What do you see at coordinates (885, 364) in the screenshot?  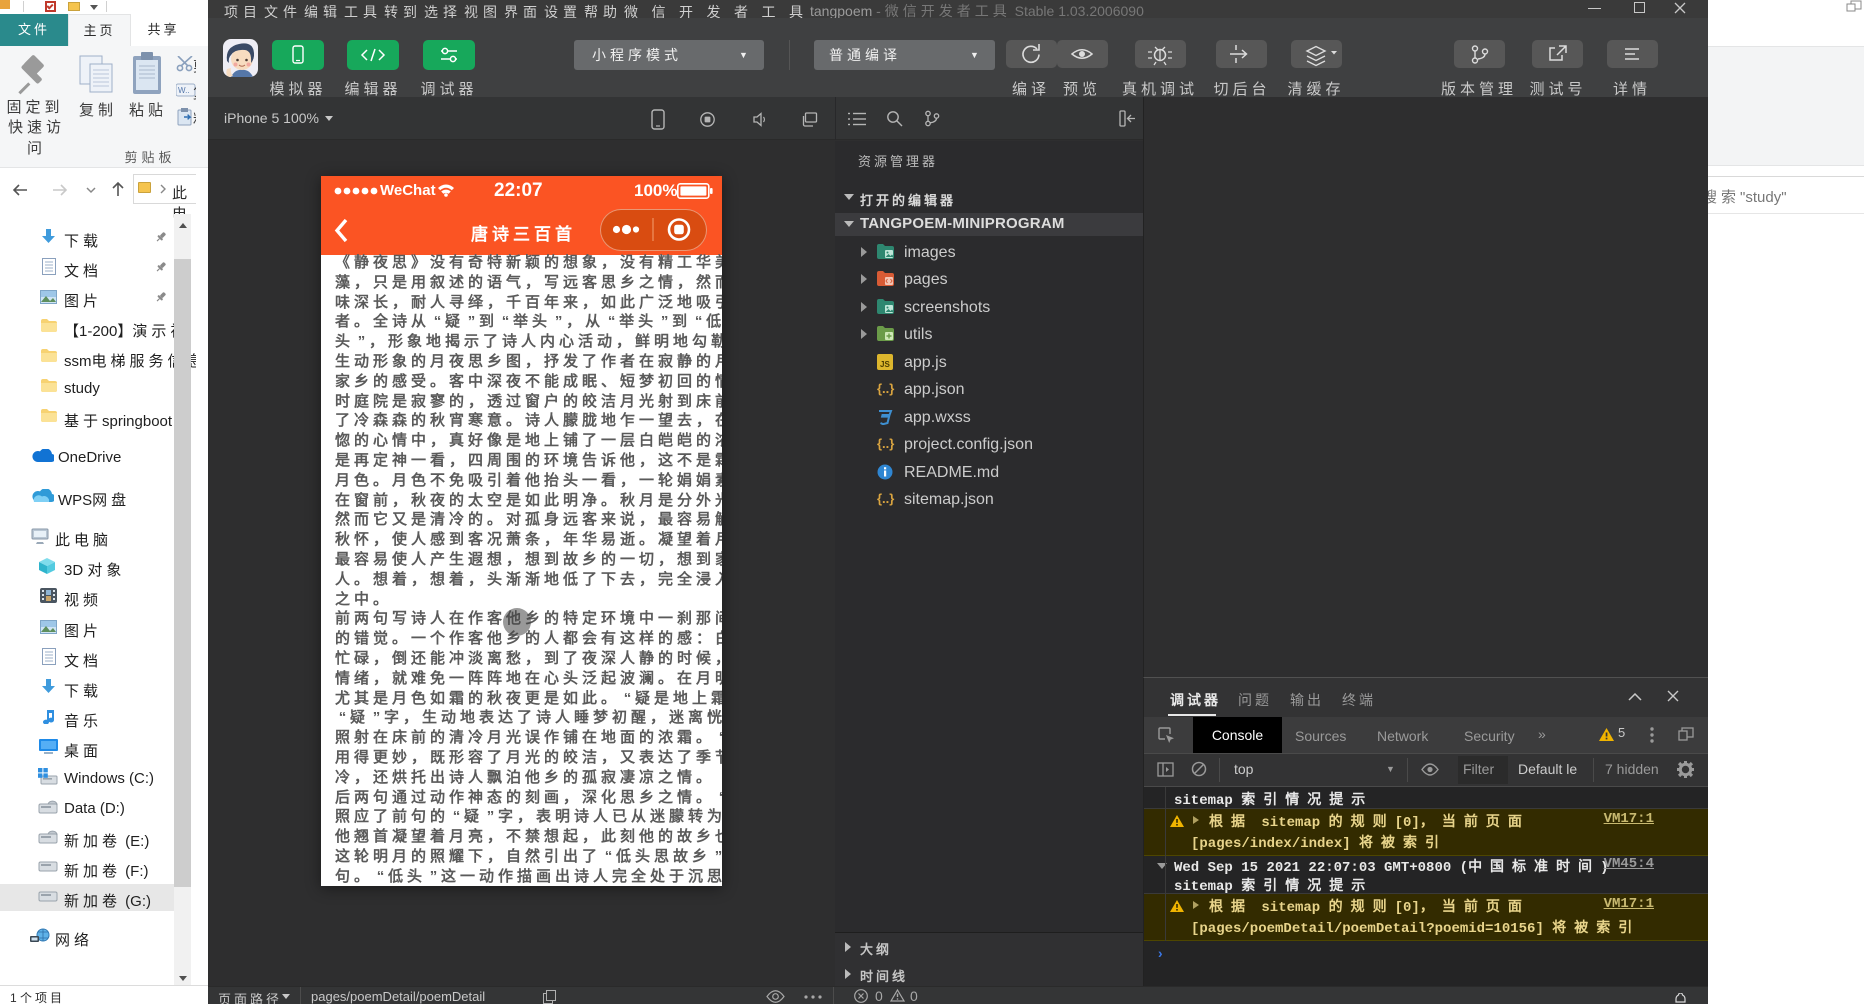 I see `svg-text: JS` at bounding box center [885, 364].